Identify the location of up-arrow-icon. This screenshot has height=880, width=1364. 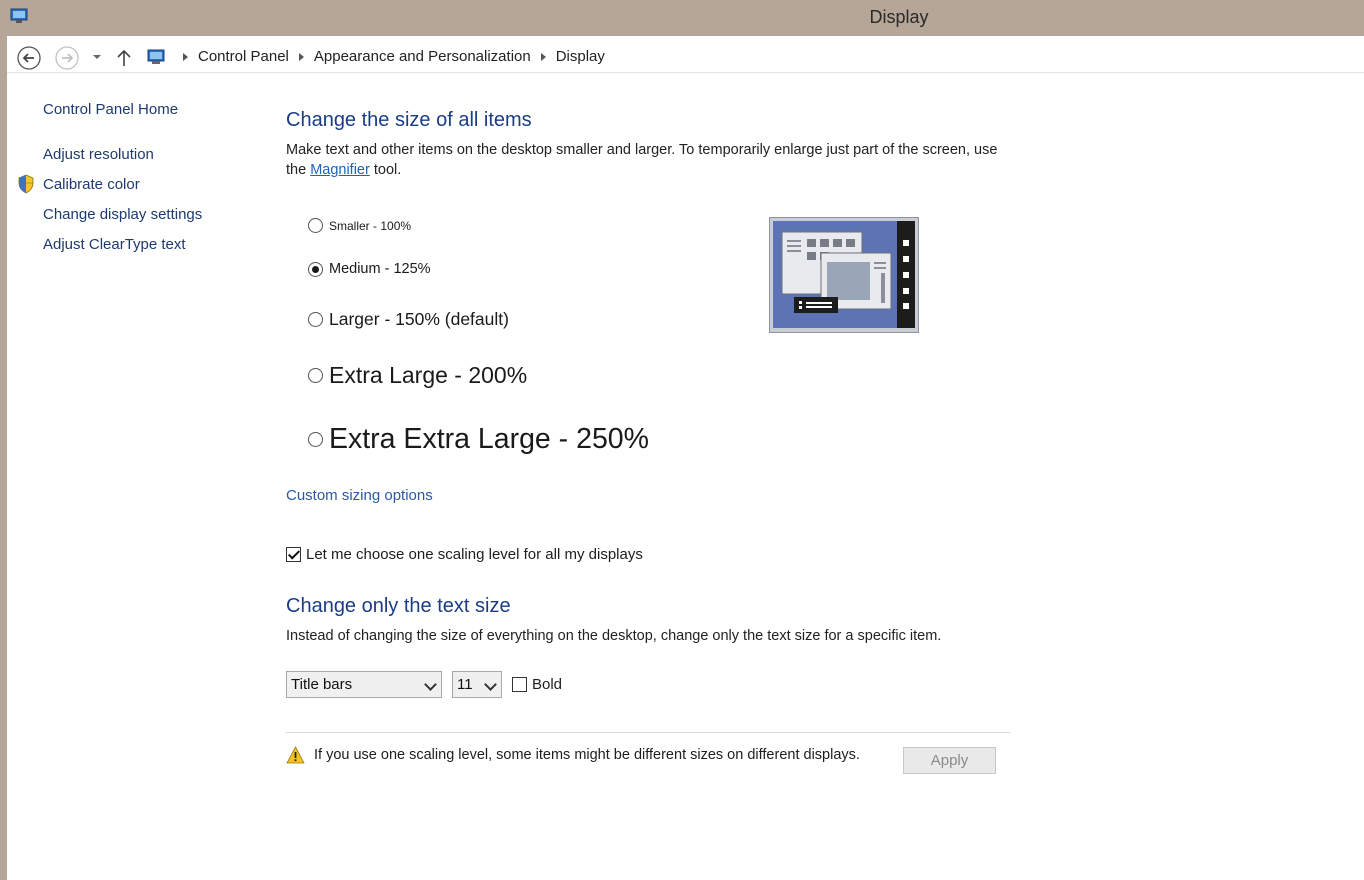
(124, 58).